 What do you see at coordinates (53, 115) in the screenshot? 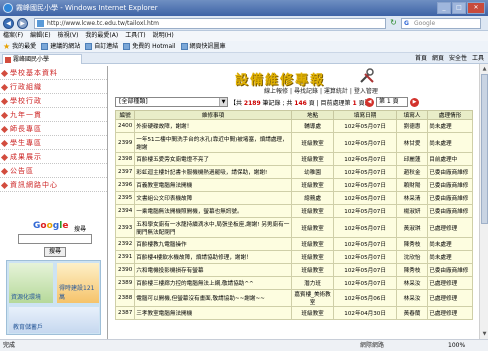
I see `sidebar-item-curriculum: 九年一貫` at bounding box center [53, 115].